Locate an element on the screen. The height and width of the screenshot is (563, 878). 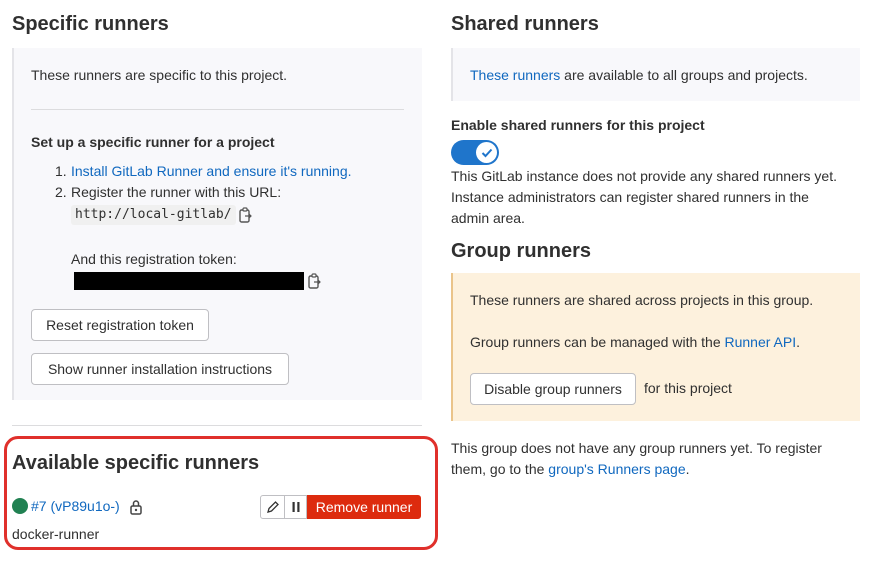
group-footer-line-2: them, go to the group's Runners page. is located at coordinates (570, 469).